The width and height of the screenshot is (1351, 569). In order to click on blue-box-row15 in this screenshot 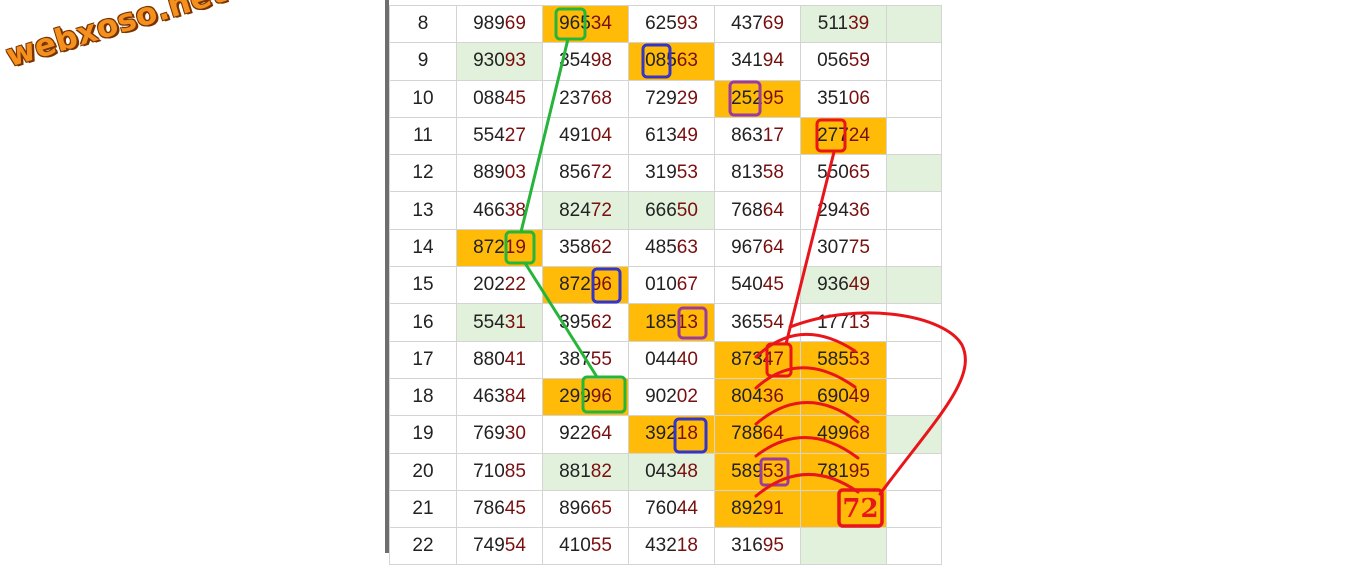, I will do `click(606, 285)`.